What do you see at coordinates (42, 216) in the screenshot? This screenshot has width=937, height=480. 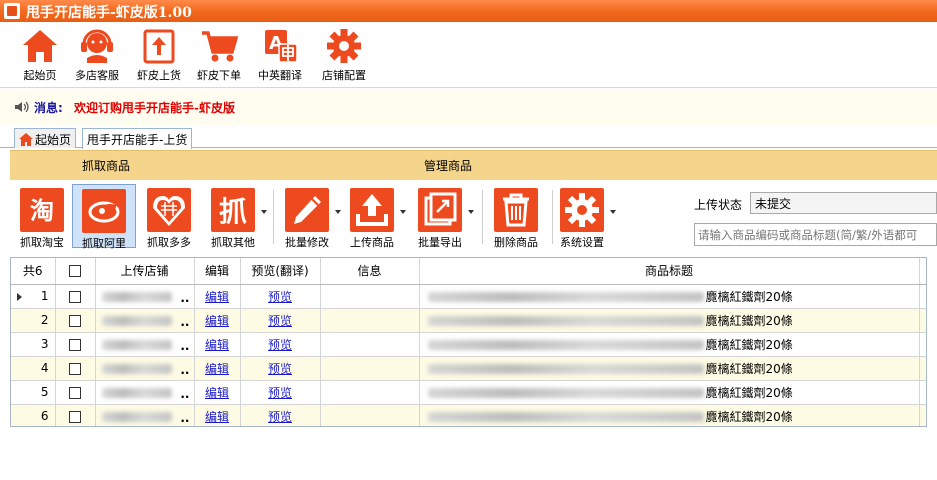 I see `fetch-taobao-button: 淘 抓取淘宝` at bounding box center [42, 216].